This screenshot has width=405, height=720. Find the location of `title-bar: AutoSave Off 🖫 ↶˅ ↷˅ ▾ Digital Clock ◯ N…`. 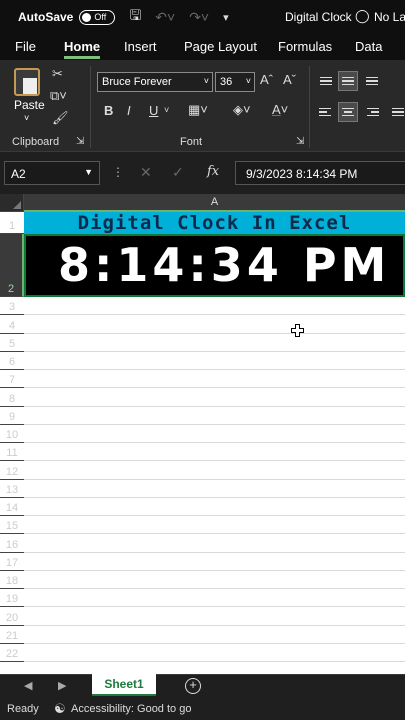

title-bar: AutoSave Off 🖫 ↶˅ ↷˅ ▾ Digital Clock ◯ N… is located at coordinates (202, 17).